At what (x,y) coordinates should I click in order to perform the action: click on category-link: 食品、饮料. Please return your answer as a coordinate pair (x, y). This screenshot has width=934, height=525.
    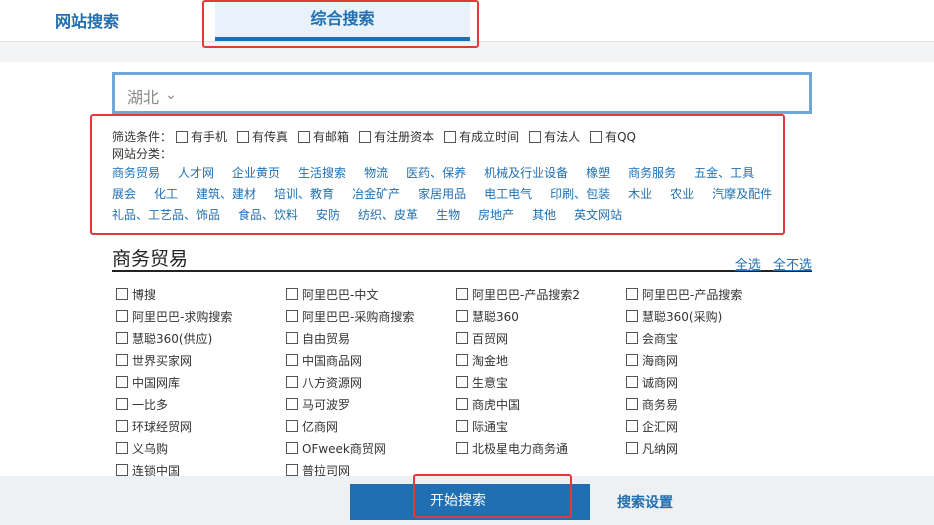
    Looking at the image, I should click on (268, 215).